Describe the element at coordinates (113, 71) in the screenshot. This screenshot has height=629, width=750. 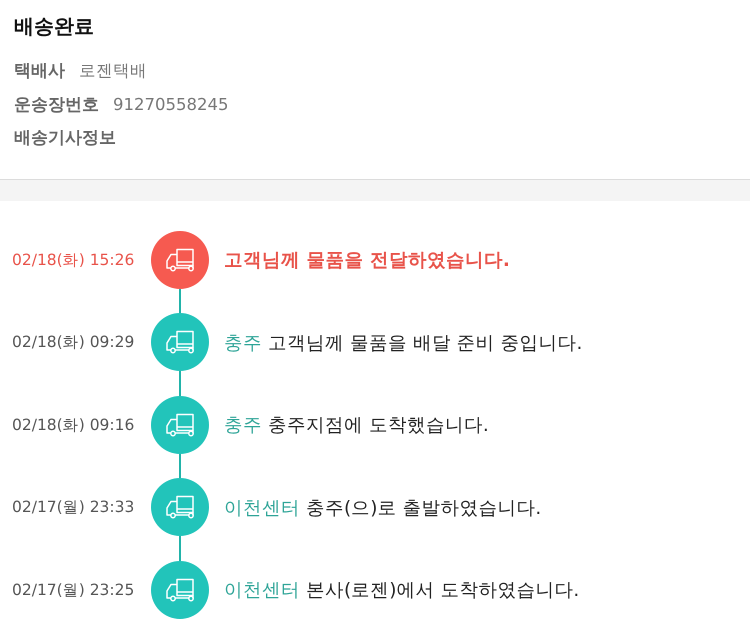
I see `info-value: 로젠택배` at that location.